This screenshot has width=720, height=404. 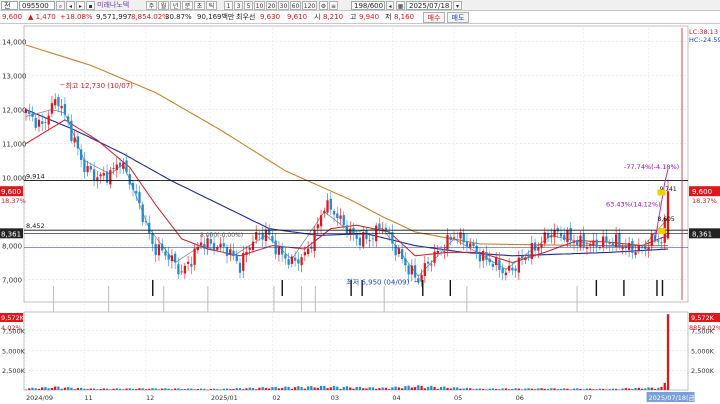 What do you see at coordinates (703, 371) in the screenshot?
I see `volume-tick-label-right: 2,500K` at bounding box center [703, 371].